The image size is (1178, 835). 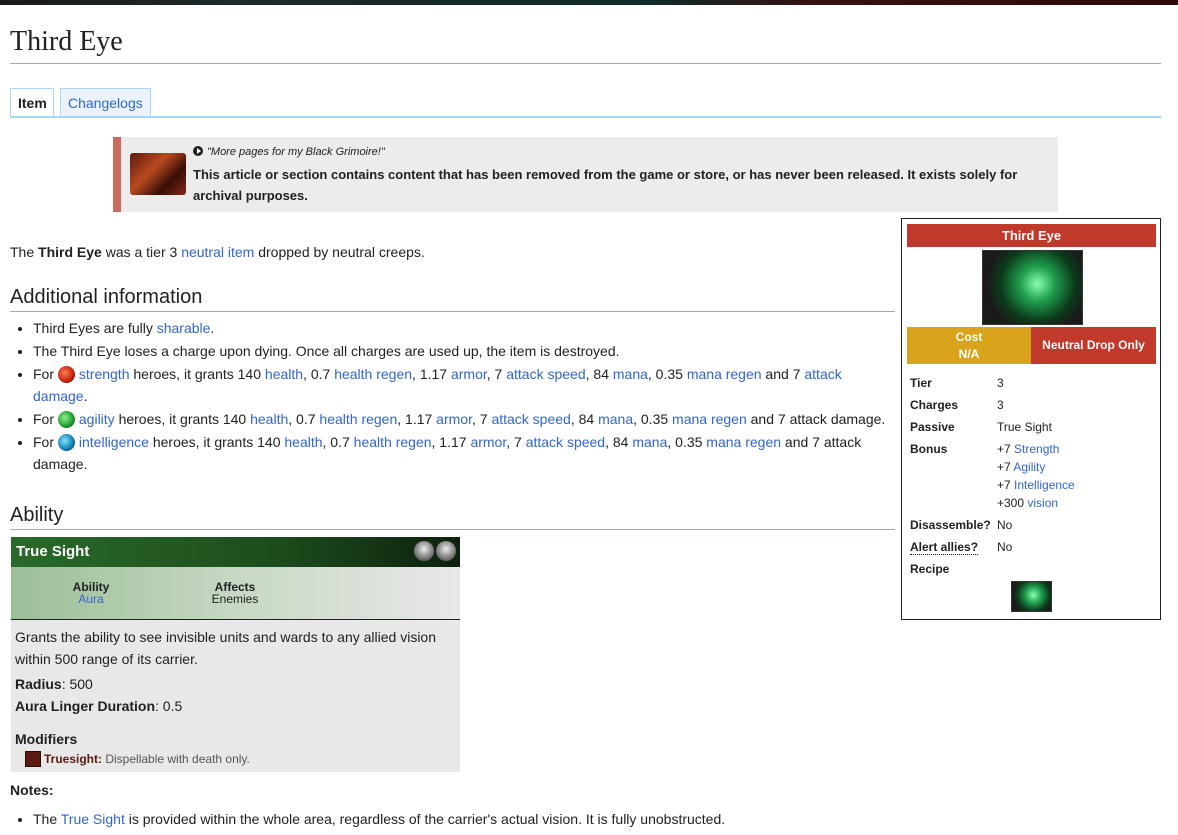 I want to click on strength-icon, so click(x=66, y=374).